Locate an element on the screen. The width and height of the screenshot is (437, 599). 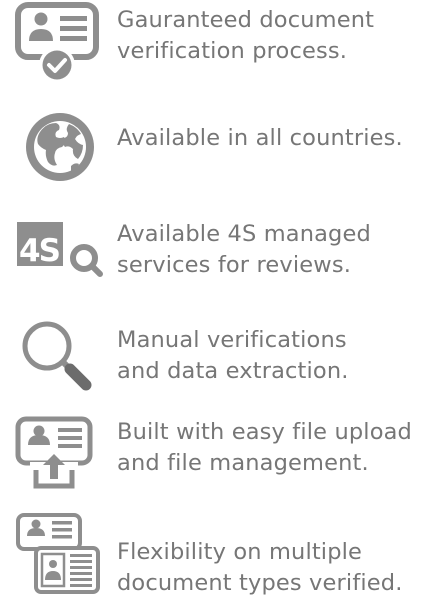
feature-text-line1: Flexibility on multiple is located at coordinates (240, 552).